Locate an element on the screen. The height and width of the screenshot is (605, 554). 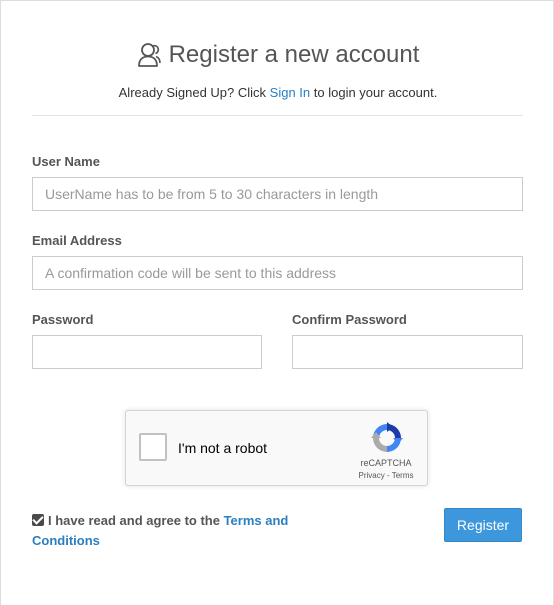
username-label: User Name is located at coordinates (66, 161).